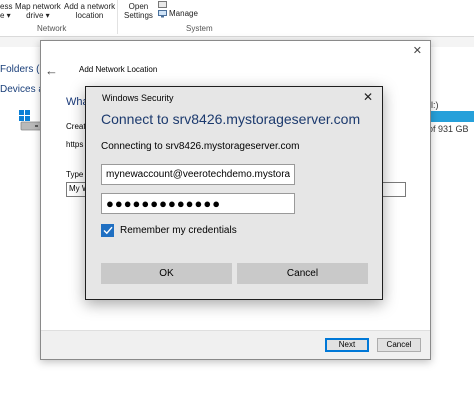 The image size is (474, 395). I want to click on username-field, so click(198, 174).